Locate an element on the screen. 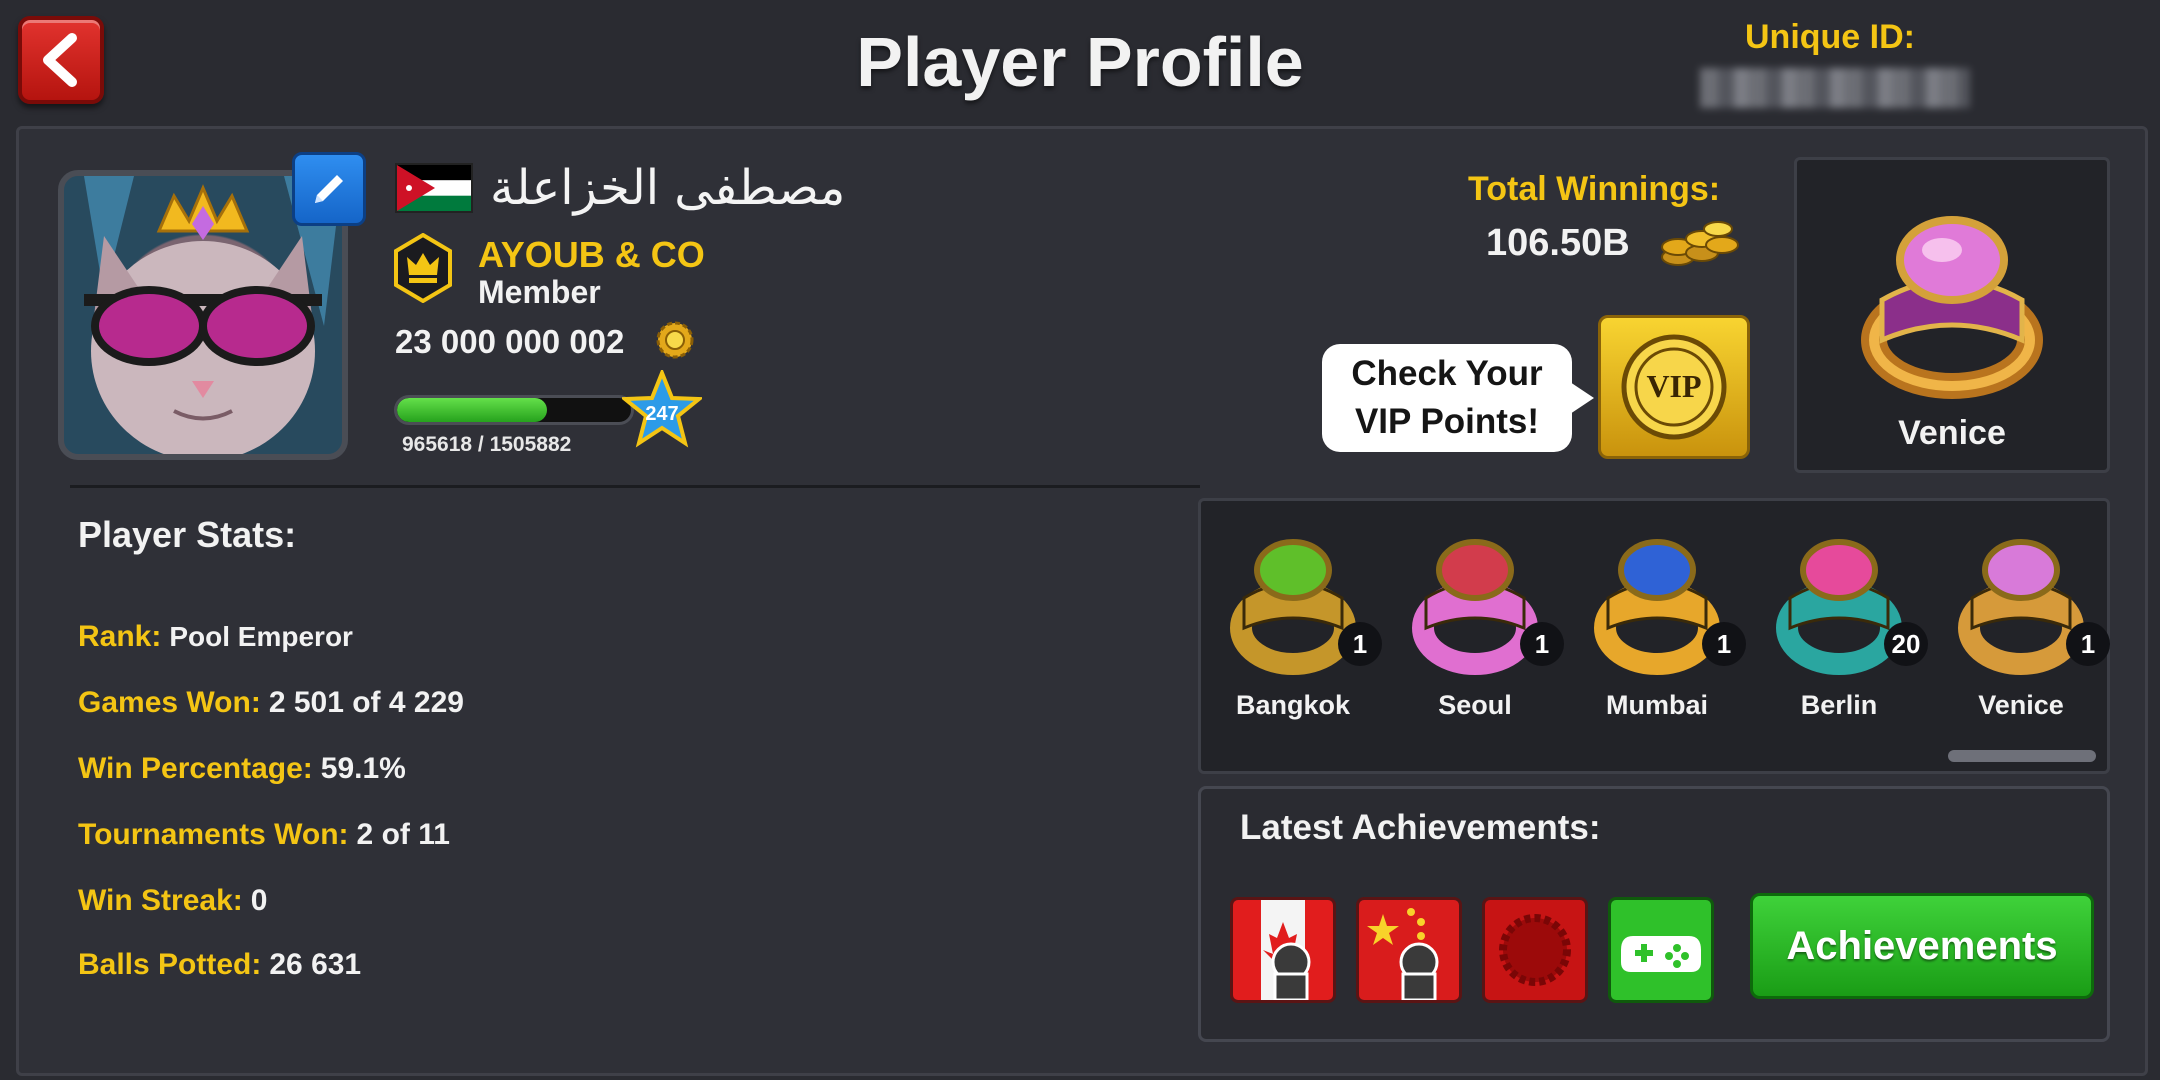  stat-label: Balls Potted: is located at coordinates (170, 964).